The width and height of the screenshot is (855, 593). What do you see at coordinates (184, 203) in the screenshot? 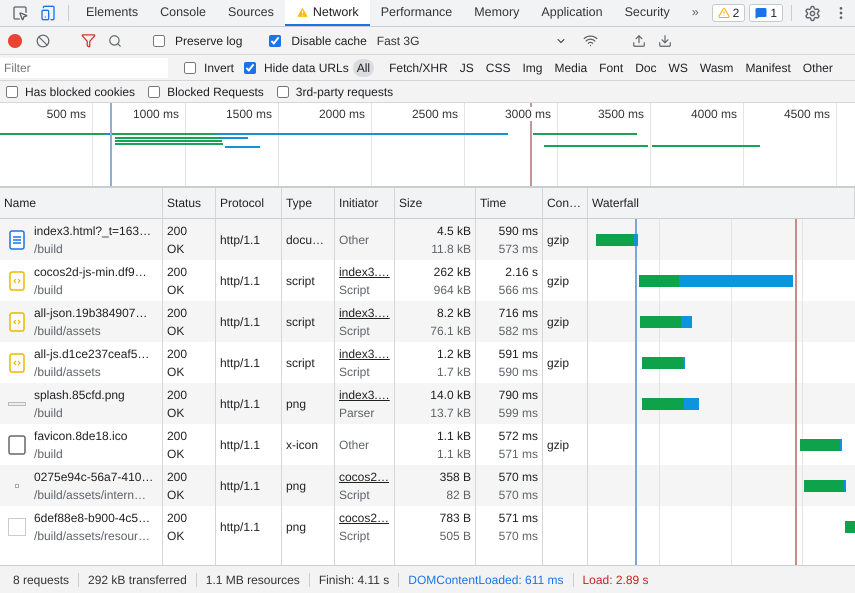
I see `column-header: Status` at bounding box center [184, 203].